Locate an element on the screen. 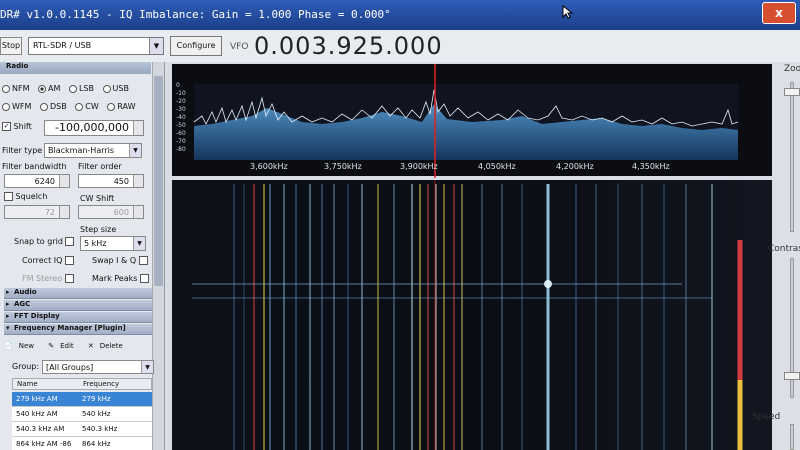 This screenshot has height=450, width=800. shift-checkbox: ✓ is located at coordinates (6, 126).